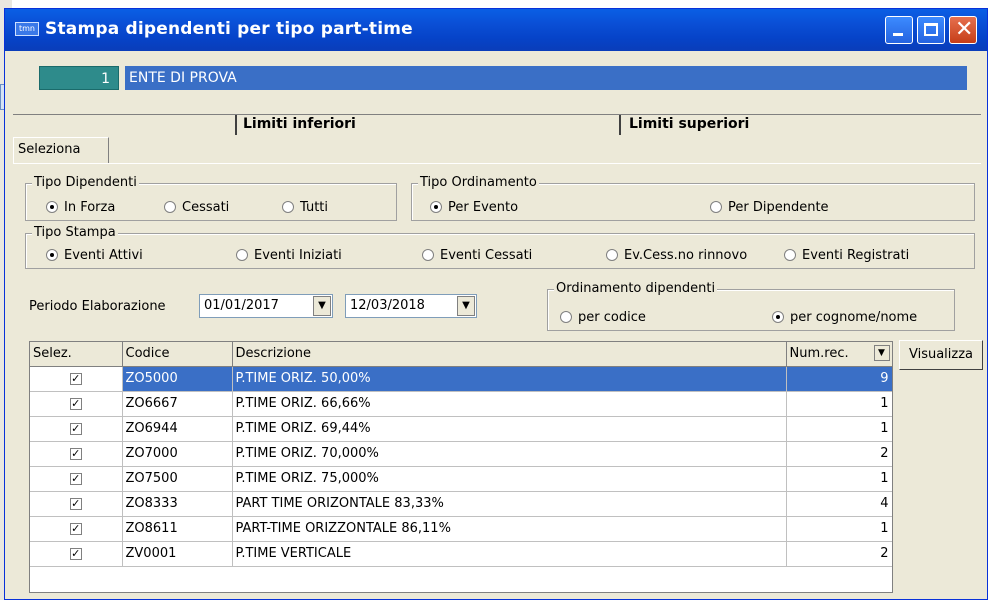  I want to click on radio-cessati: Cessati, so click(196, 208).